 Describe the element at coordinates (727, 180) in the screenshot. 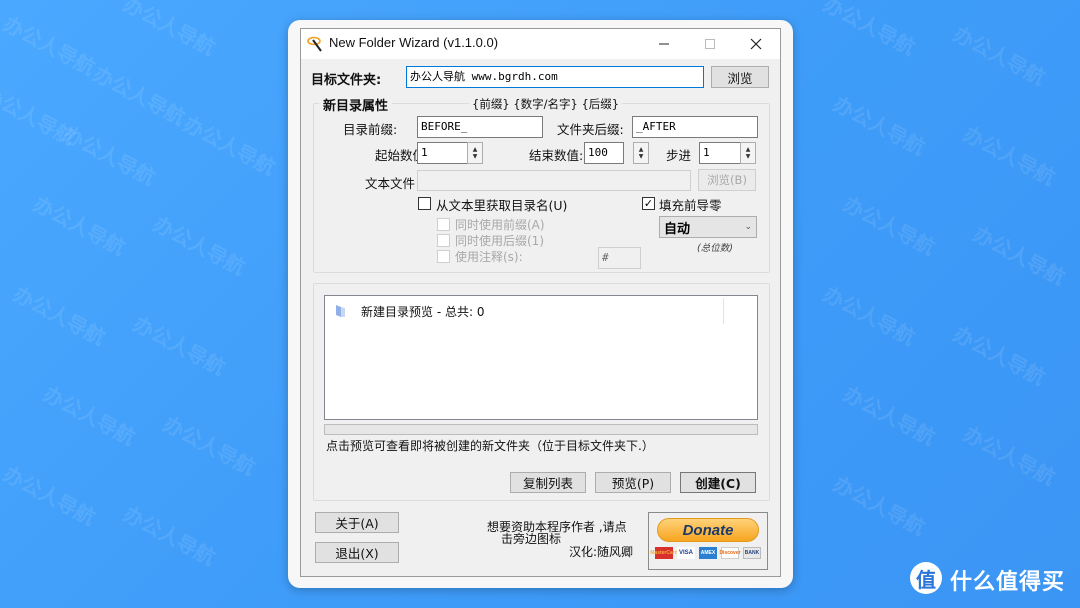

I see `text-file-browse-button: 浏览(B)` at that location.